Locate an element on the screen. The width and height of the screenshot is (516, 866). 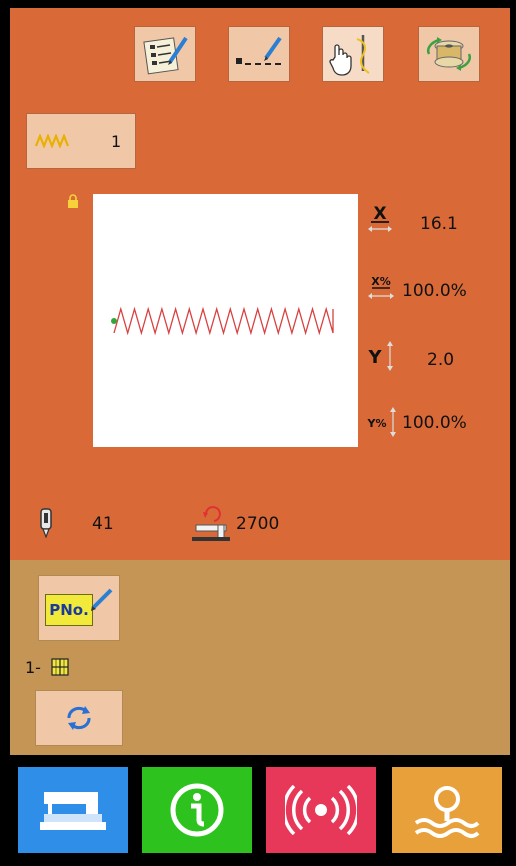
sewing-machine-icon is located at coordinates (73, 811).